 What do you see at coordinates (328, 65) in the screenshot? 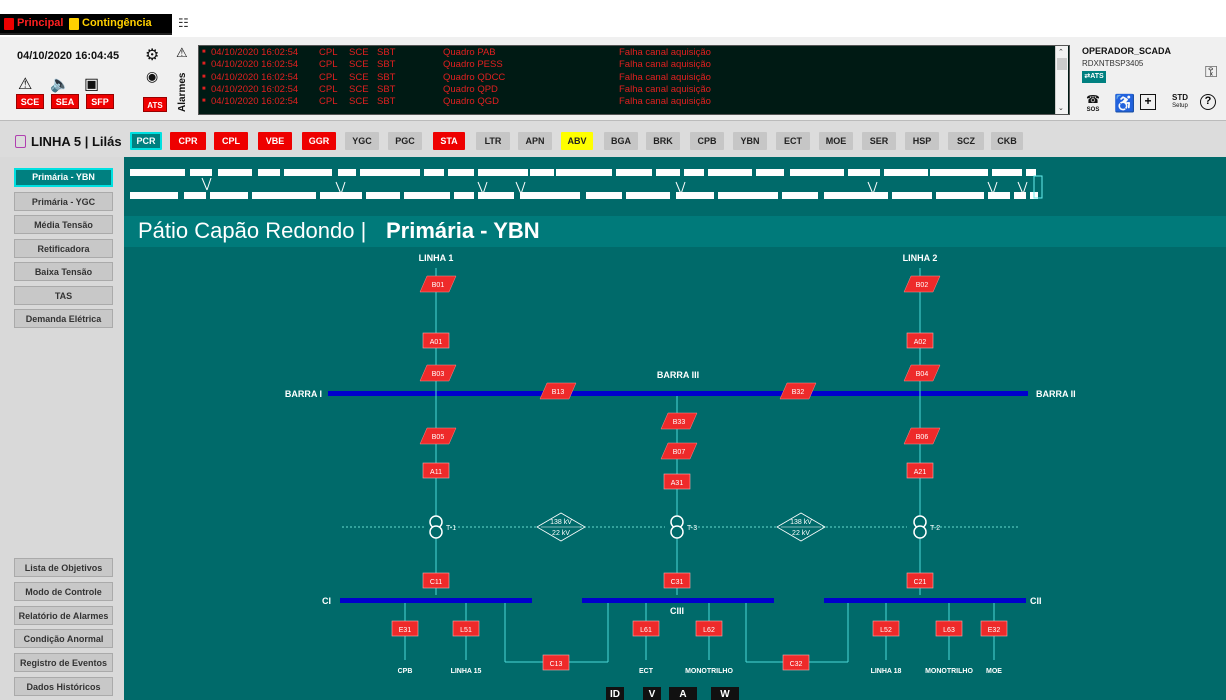
I see `alarm-line: CPL` at bounding box center [328, 65].